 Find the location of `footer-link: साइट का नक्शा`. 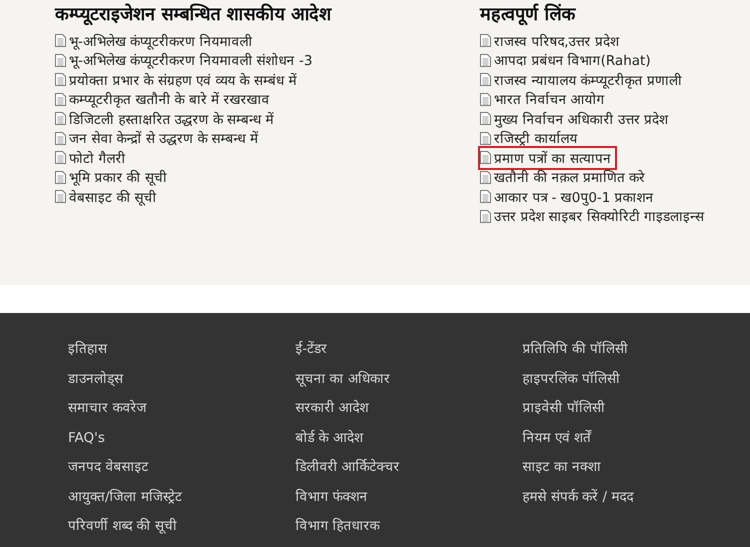

footer-link: साइट का नक्शा is located at coordinates (562, 471).